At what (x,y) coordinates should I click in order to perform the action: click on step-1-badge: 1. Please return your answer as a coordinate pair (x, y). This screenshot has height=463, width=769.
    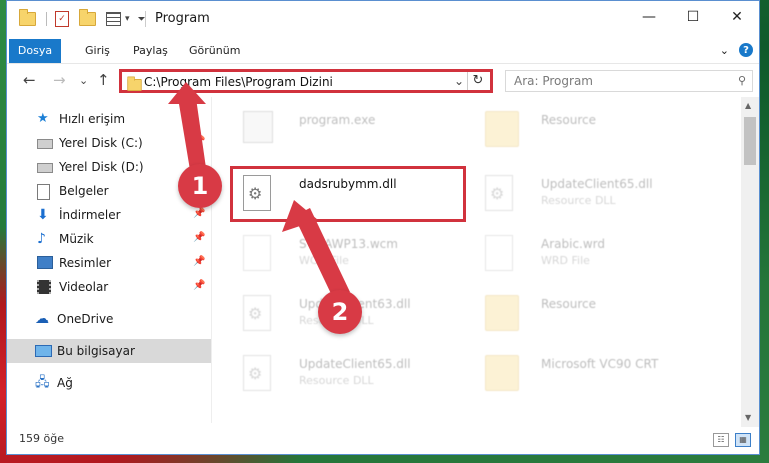
    Looking at the image, I should click on (200, 186).